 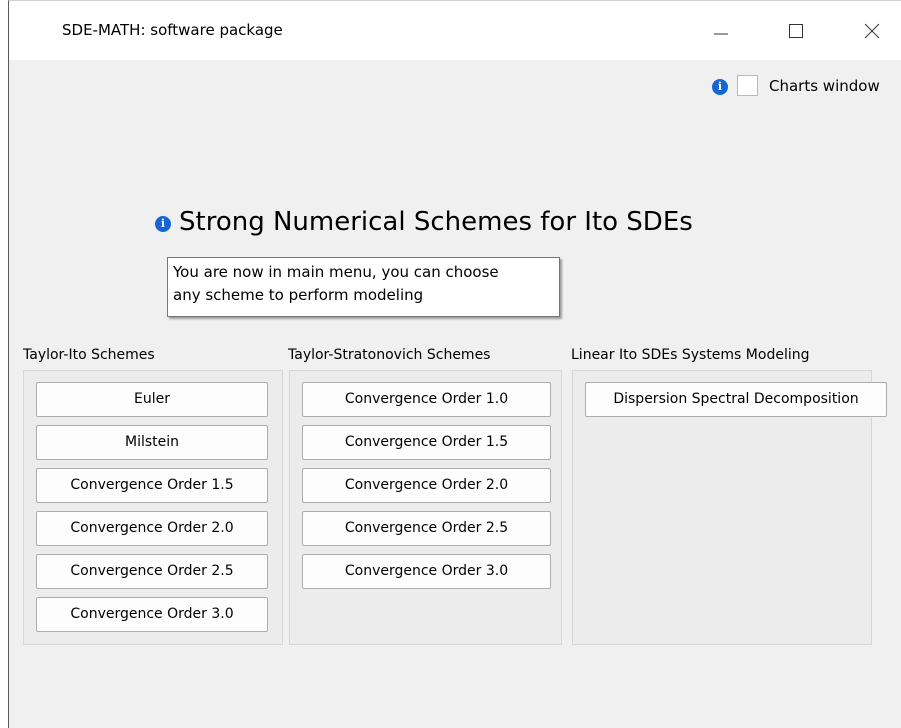 I want to click on group-linear-ito-systems: Dispersion Spectral Decomposition, so click(x=729, y=507).